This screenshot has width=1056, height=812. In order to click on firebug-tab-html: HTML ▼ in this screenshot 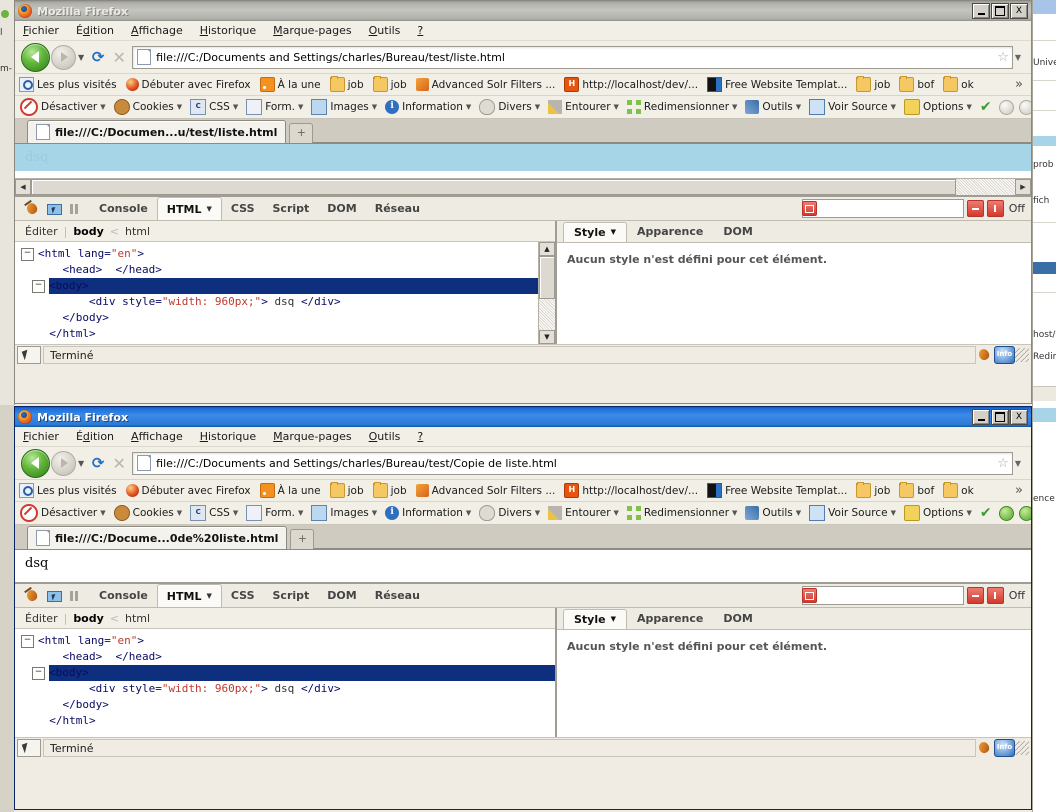, I will do `click(189, 208)`.